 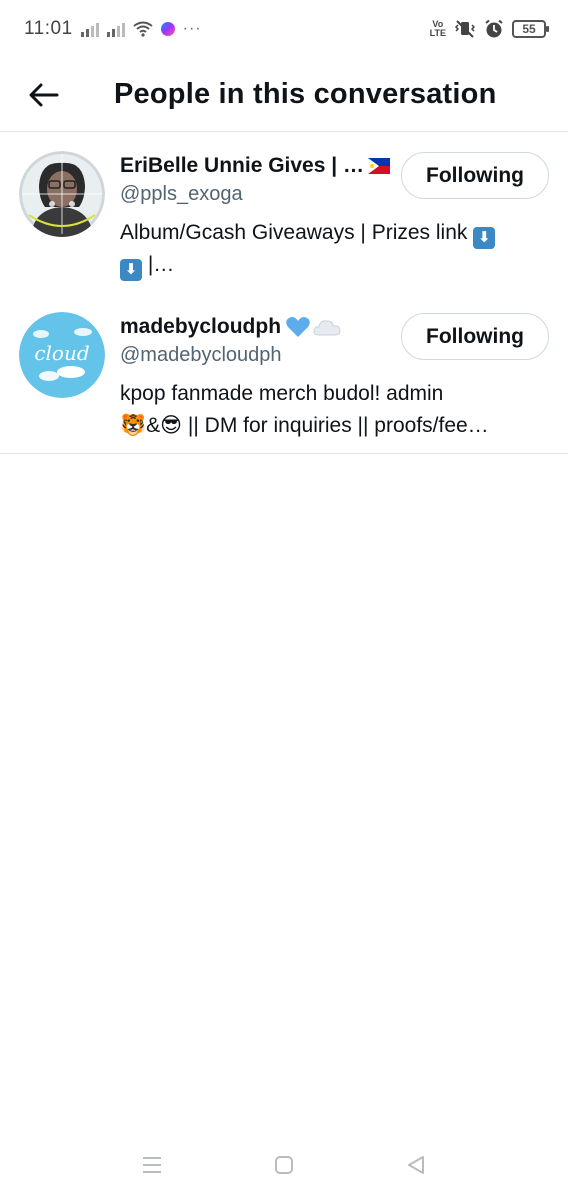 I want to click on menu-button, so click(x=152, y=1165).